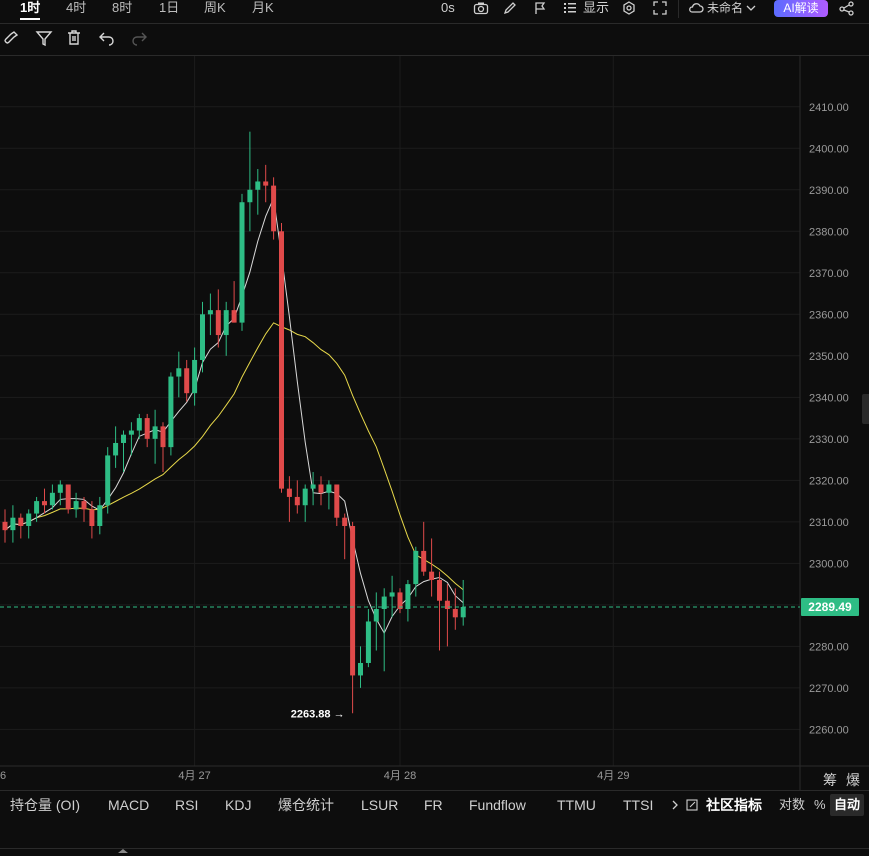 The height and width of the screenshot is (856, 869). Describe the element at coordinates (169, 9) in the screenshot. I see `timeframe-1d: 1日` at that location.